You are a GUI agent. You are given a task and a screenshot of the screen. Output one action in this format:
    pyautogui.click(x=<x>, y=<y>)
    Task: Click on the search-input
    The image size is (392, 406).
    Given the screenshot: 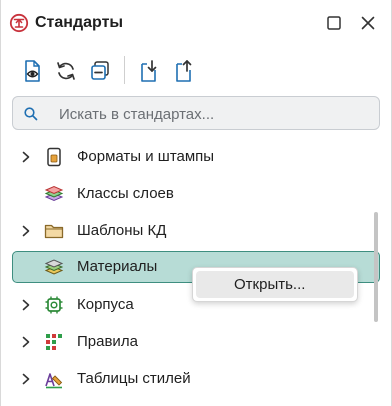 What is the action you would take?
    pyautogui.click(x=209, y=114)
    